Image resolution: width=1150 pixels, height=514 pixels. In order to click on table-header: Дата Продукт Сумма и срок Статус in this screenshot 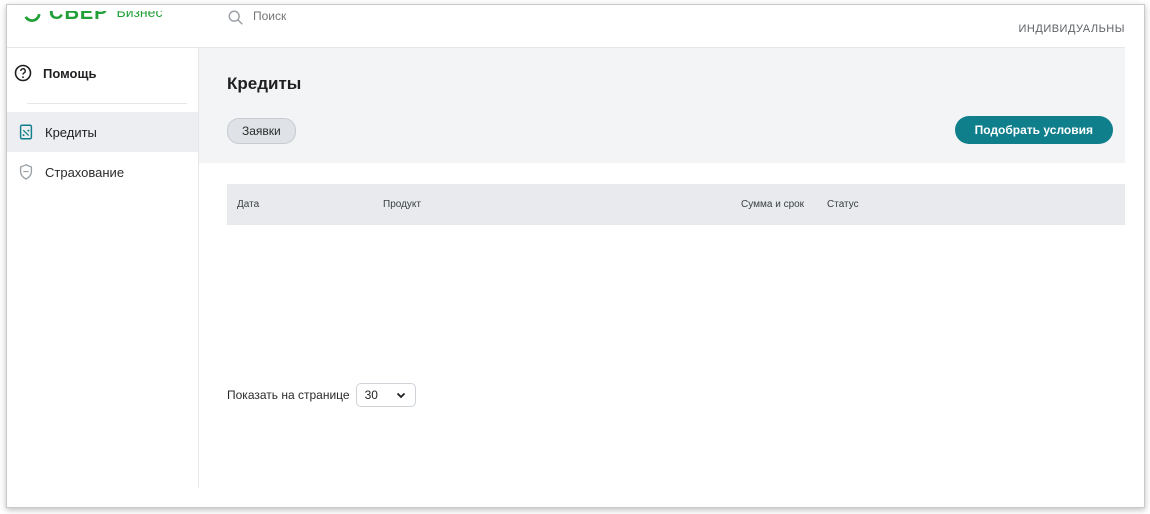, I will do `click(676, 204)`.